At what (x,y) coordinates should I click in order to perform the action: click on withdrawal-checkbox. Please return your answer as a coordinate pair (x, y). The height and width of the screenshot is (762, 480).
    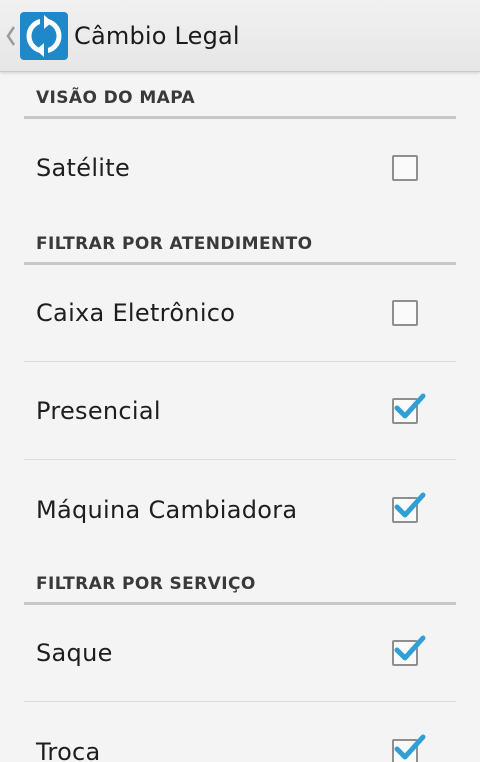
    Looking at the image, I should click on (409, 650).